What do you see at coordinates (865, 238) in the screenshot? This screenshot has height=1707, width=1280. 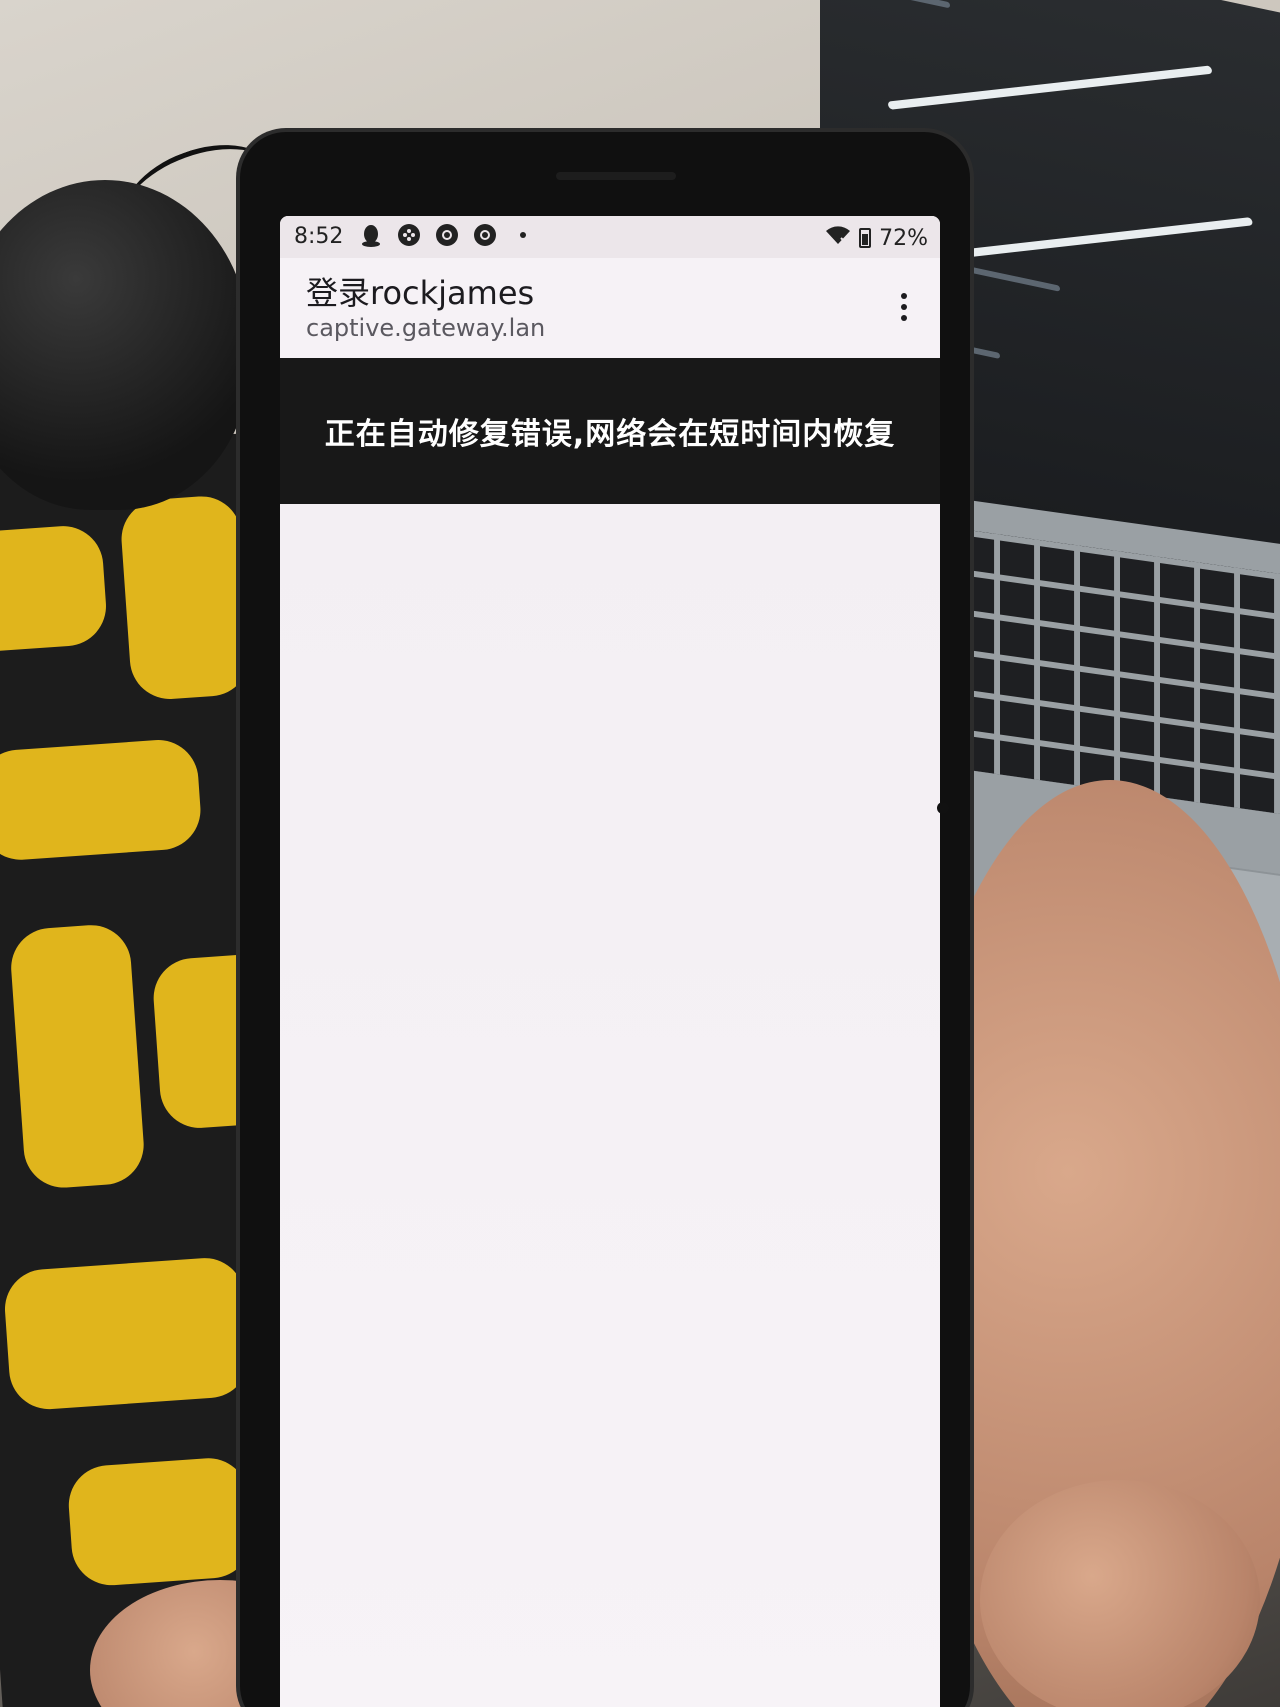 I see `battery-icon` at bounding box center [865, 238].